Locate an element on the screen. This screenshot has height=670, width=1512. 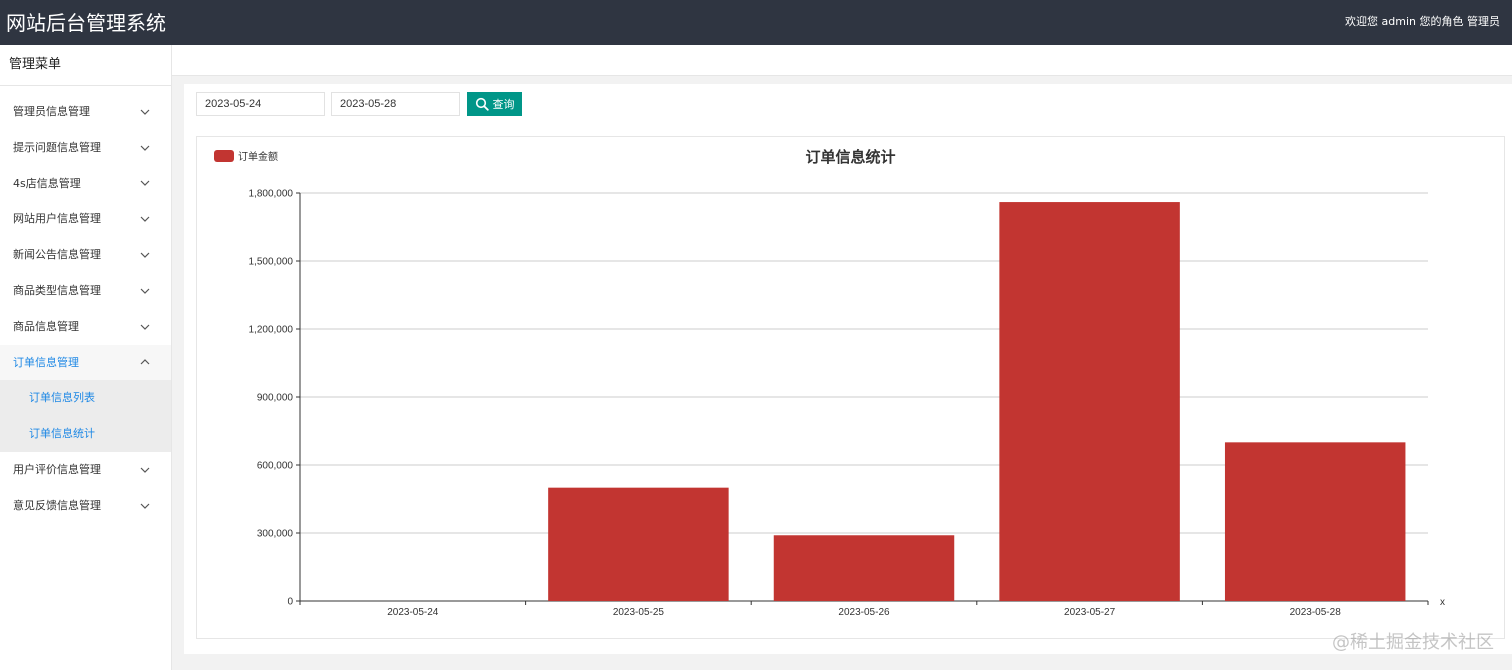
y-tick-label: 900,000 is located at coordinates (275, 398).